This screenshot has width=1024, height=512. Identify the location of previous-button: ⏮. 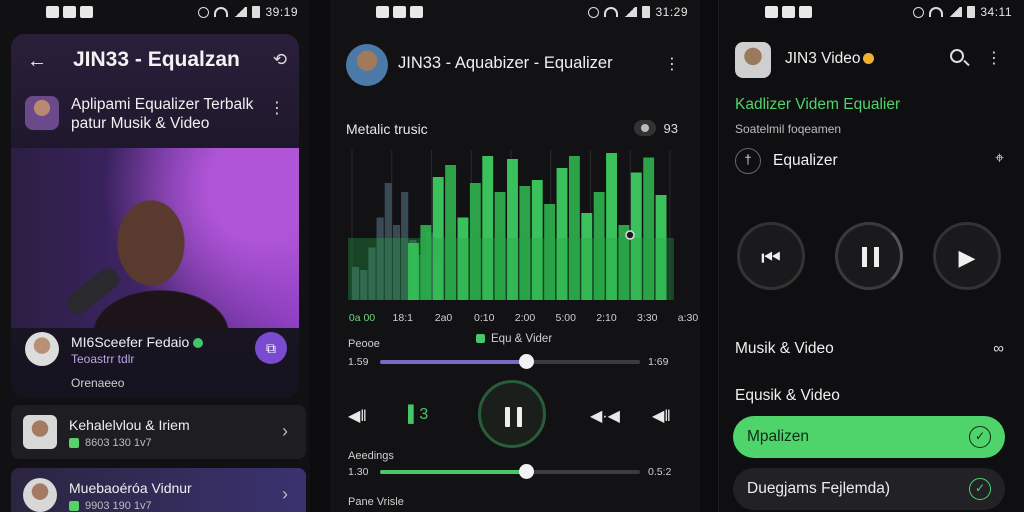
(771, 256).